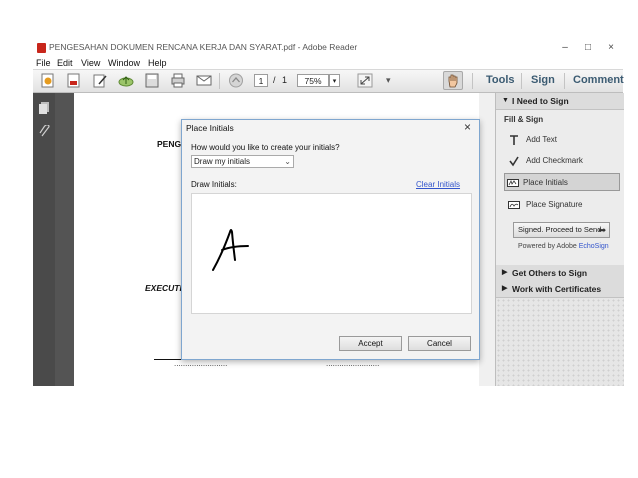 This screenshot has height=478, width=638. Describe the element at coordinates (331, 253) in the screenshot. I see `initials-drawing-canvas` at that location.